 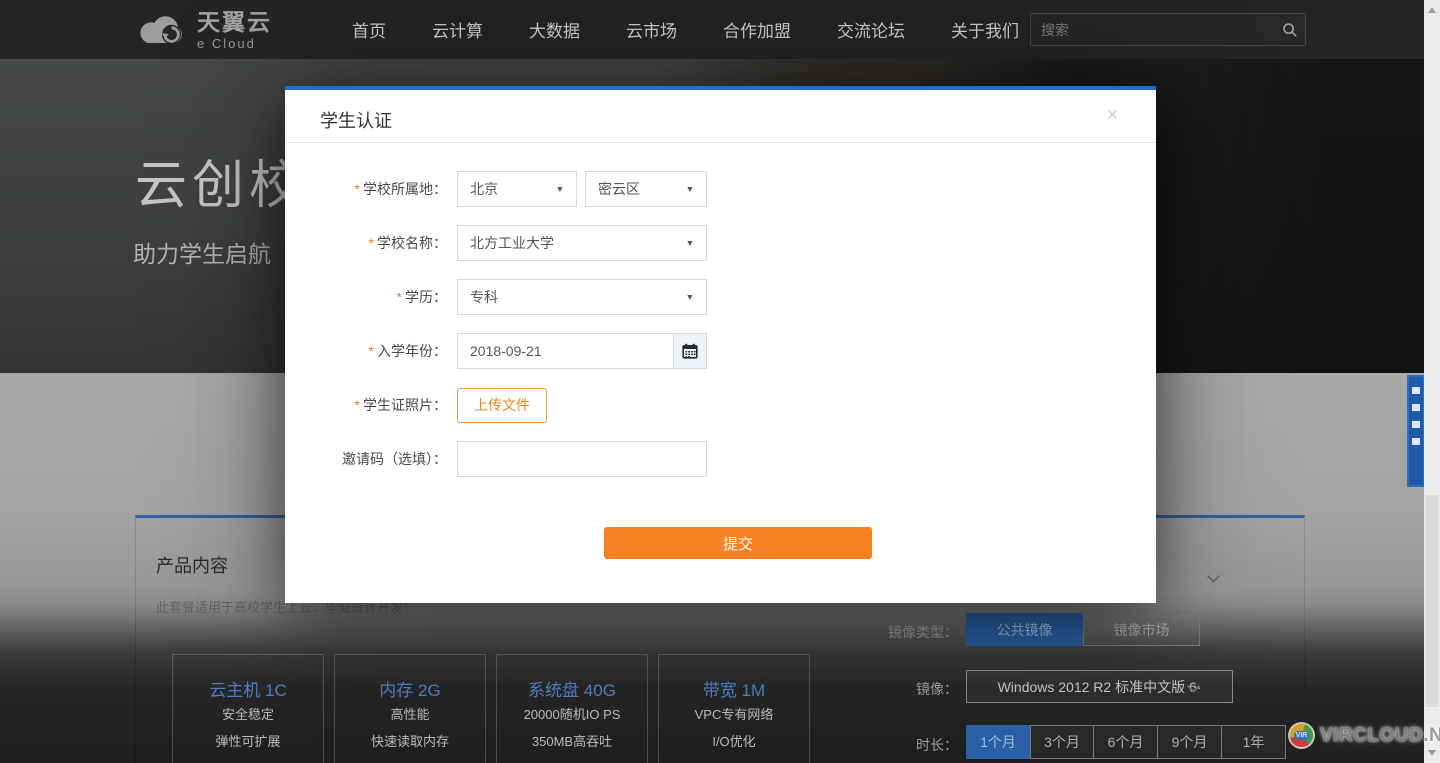 I want to click on scroll-up-arrow-icon, so click(x=1432, y=10).